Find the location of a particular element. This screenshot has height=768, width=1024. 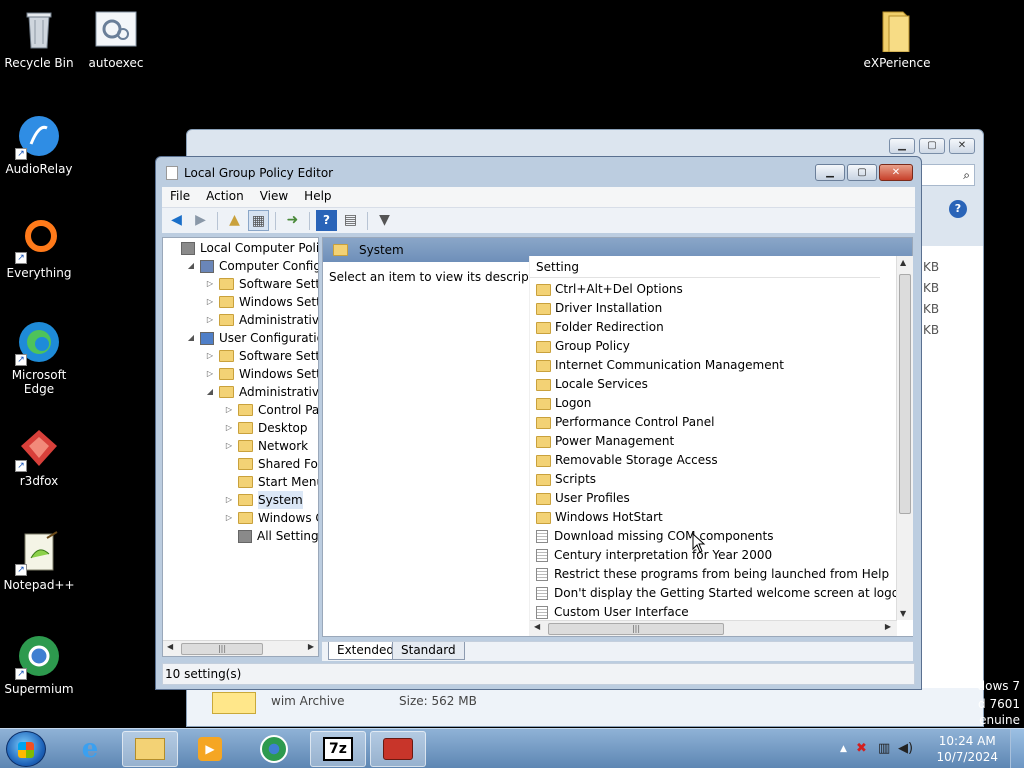

start-button is located at coordinates (26, 749).